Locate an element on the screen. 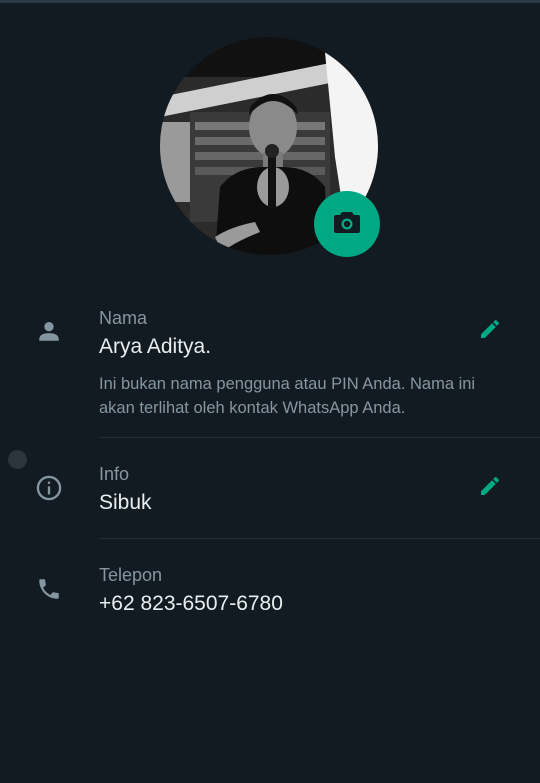  phone-value: +62 823-6507-6780 is located at coordinates (191, 603).